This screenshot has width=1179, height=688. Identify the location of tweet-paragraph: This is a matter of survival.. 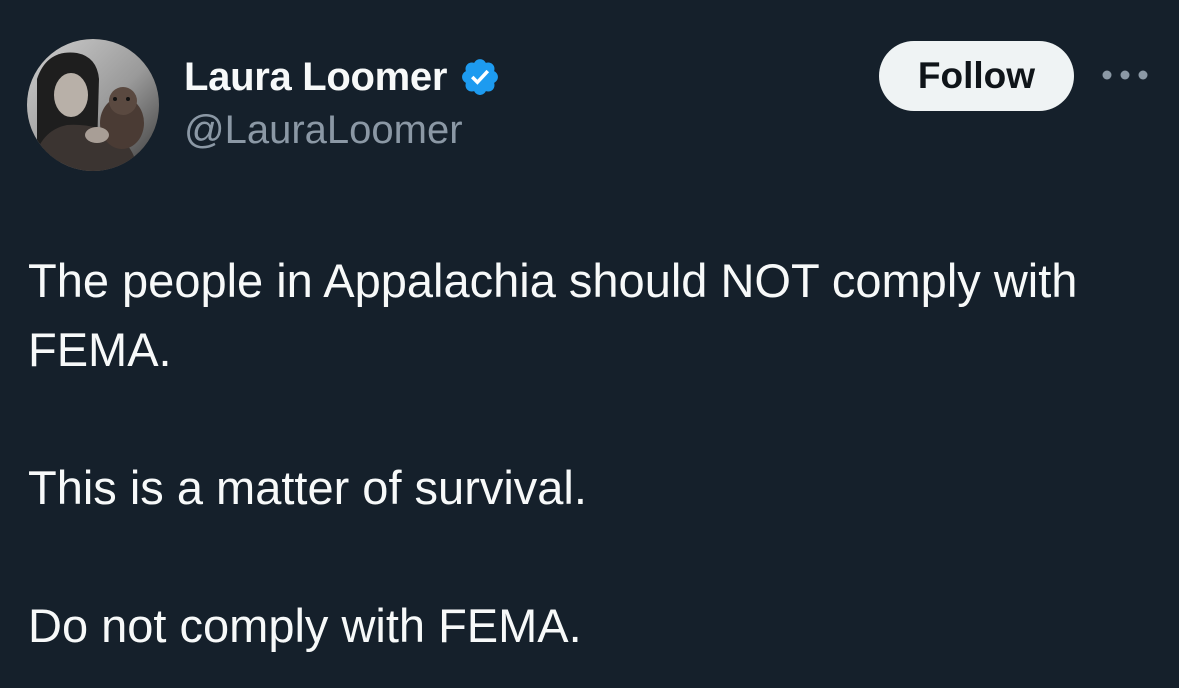
(307, 487).